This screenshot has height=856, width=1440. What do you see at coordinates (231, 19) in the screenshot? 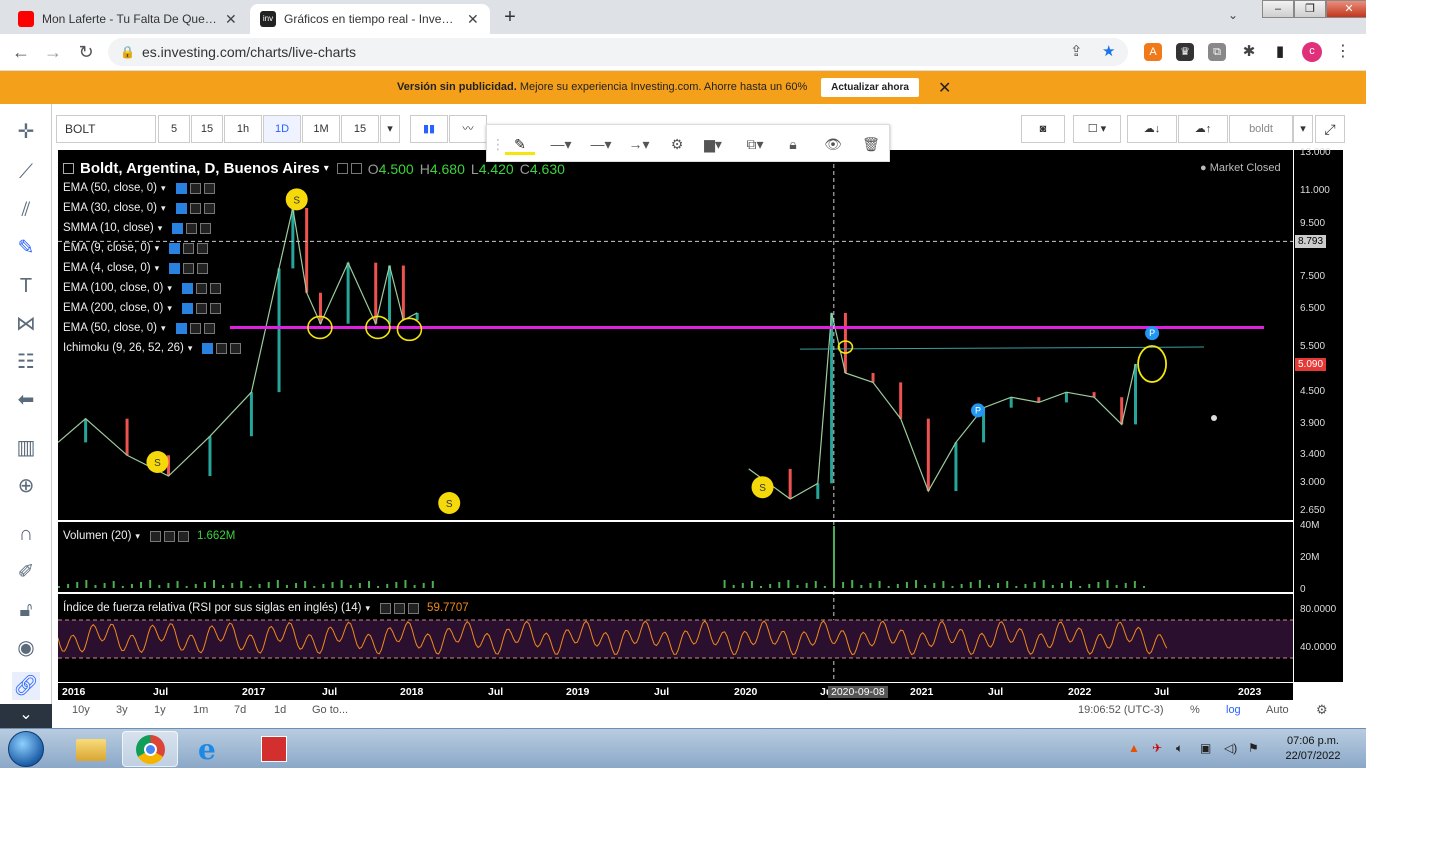
I see `close-tab-icon: ✕` at bounding box center [231, 19].